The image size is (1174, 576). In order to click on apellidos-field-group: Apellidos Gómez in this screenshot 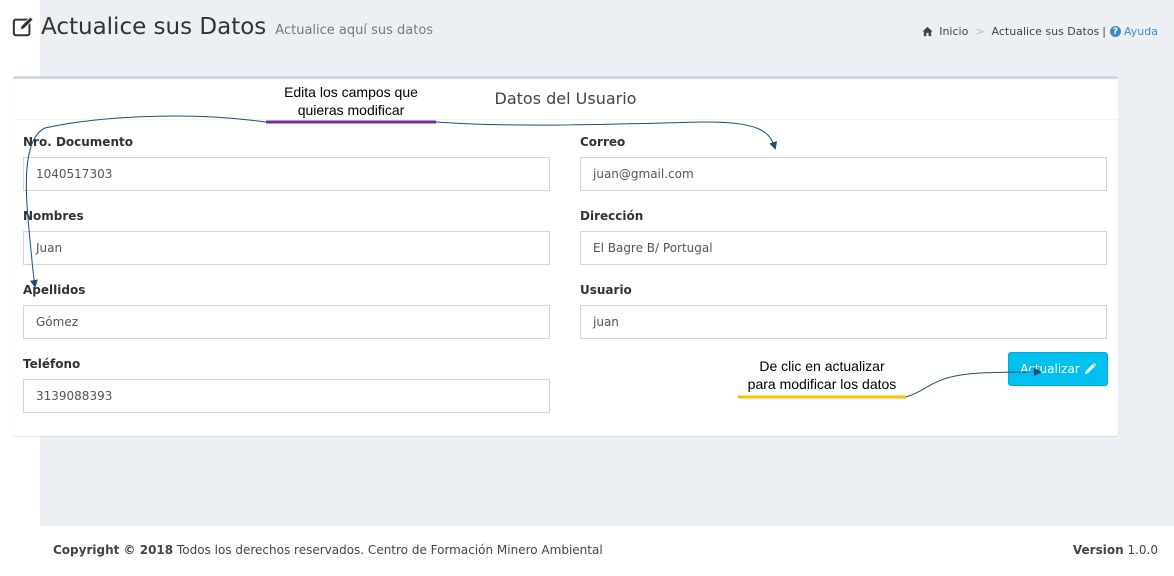, I will do `click(286, 311)`.